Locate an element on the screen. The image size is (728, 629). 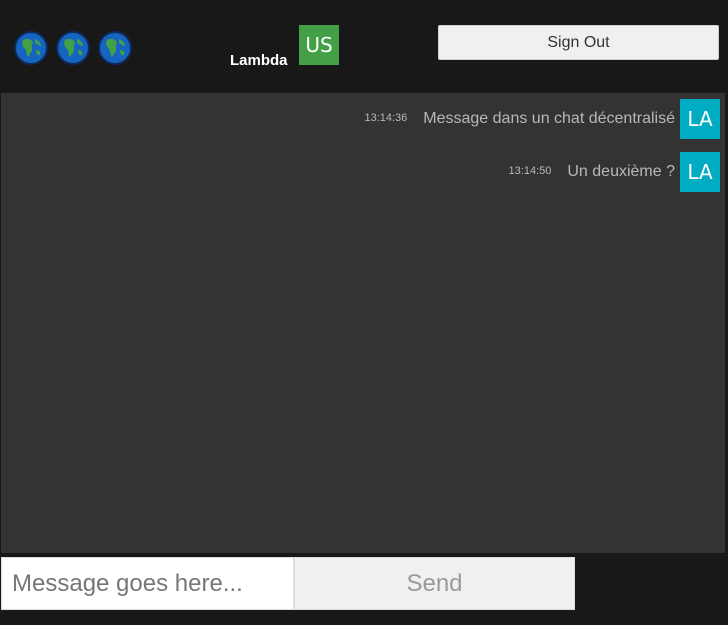
message-input is located at coordinates (147, 583).